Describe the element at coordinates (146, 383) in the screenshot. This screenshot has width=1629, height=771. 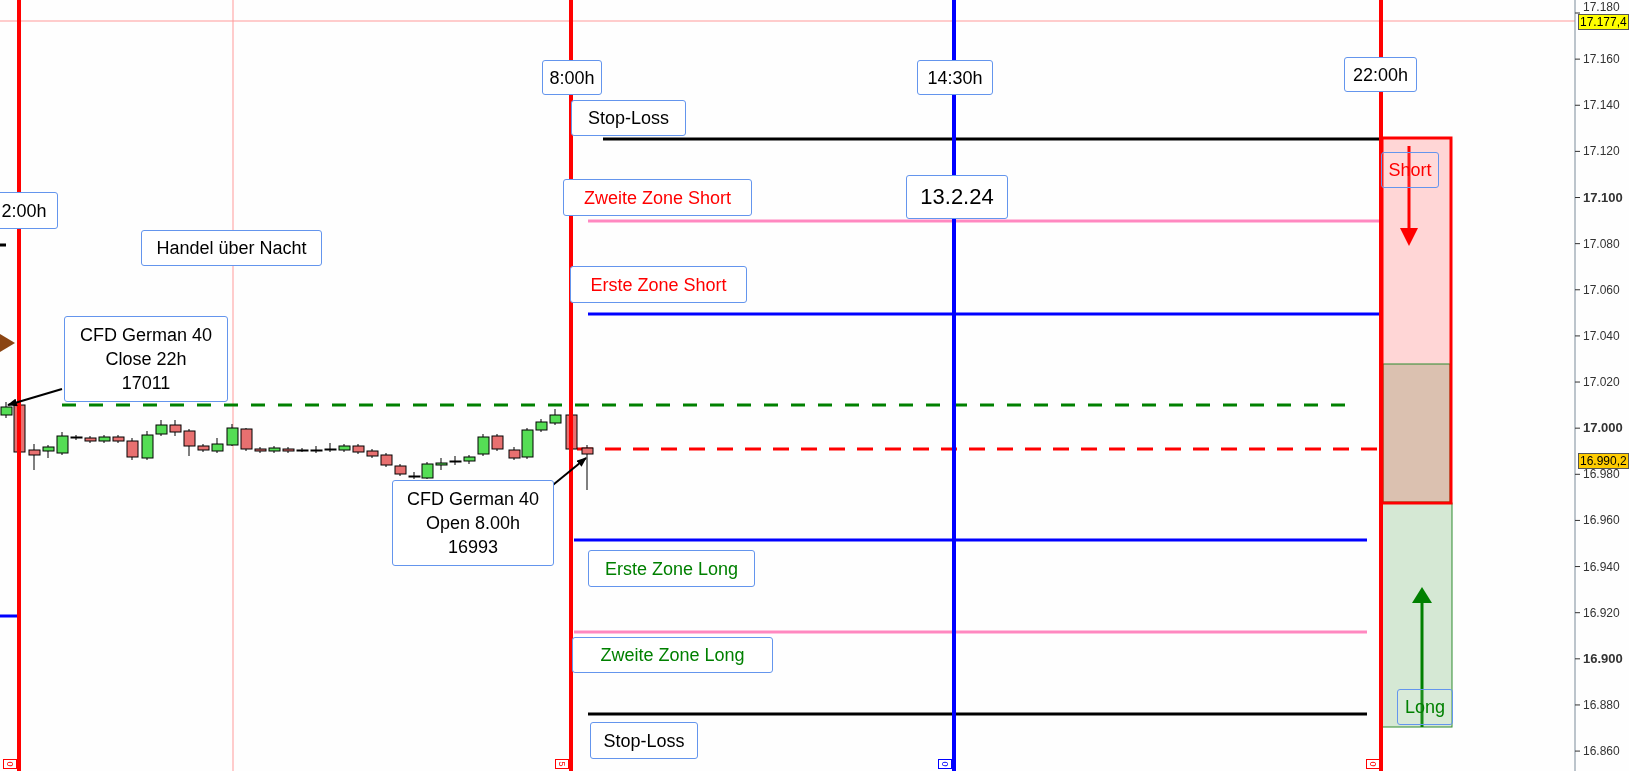
I see `note-line: 17011` at that location.